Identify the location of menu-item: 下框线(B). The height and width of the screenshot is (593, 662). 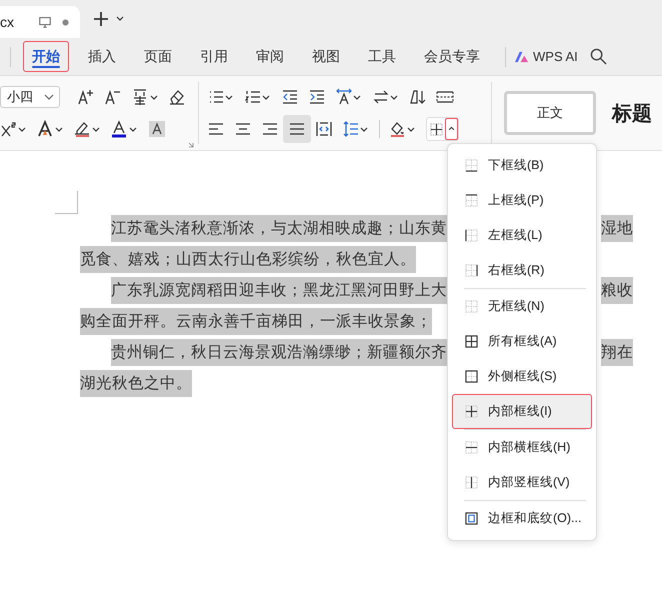
(522, 165).